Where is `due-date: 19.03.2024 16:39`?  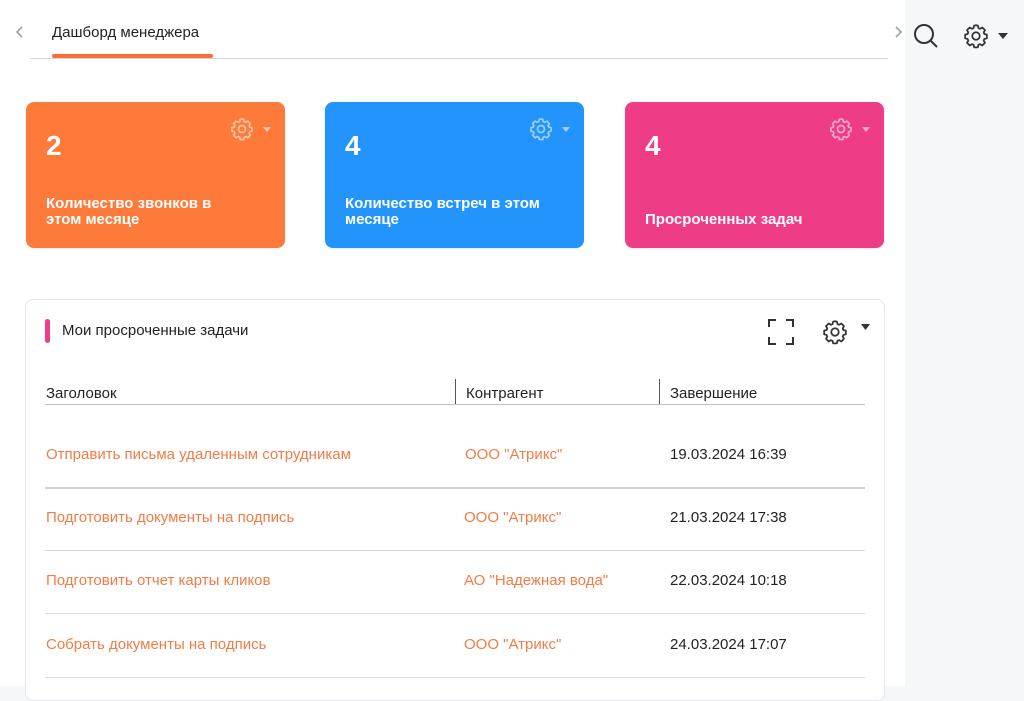
due-date: 19.03.2024 16:39 is located at coordinates (728, 454).